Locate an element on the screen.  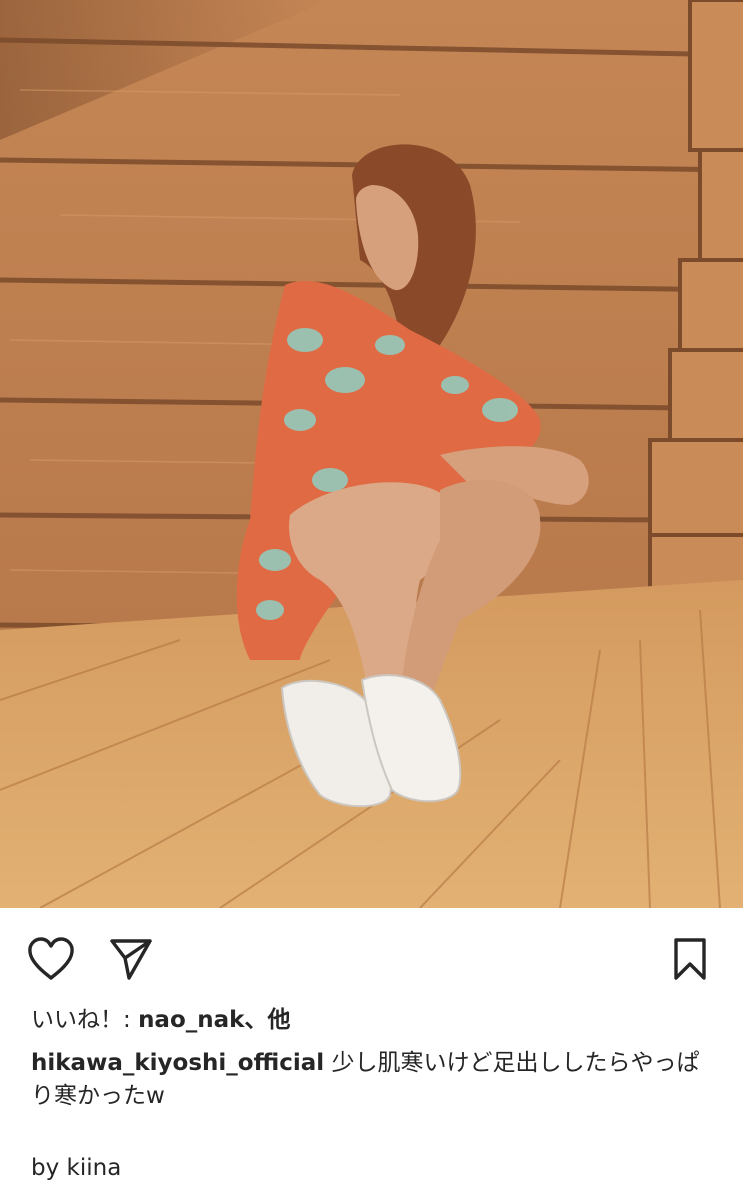
like-button is located at coordinates (51, 959).